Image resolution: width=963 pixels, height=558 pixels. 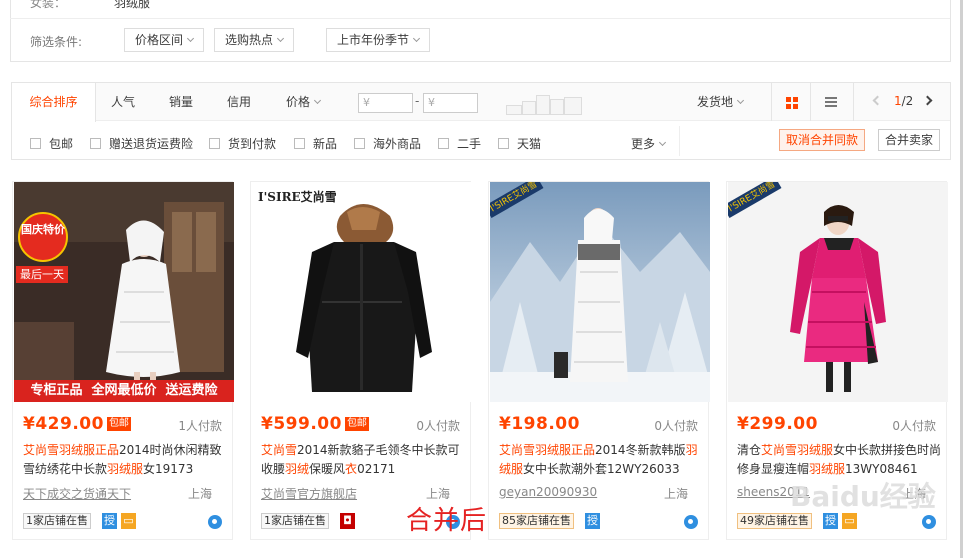 I want to click on hot-picks-dropdown: 选购热点, so click(x=254, y=40).